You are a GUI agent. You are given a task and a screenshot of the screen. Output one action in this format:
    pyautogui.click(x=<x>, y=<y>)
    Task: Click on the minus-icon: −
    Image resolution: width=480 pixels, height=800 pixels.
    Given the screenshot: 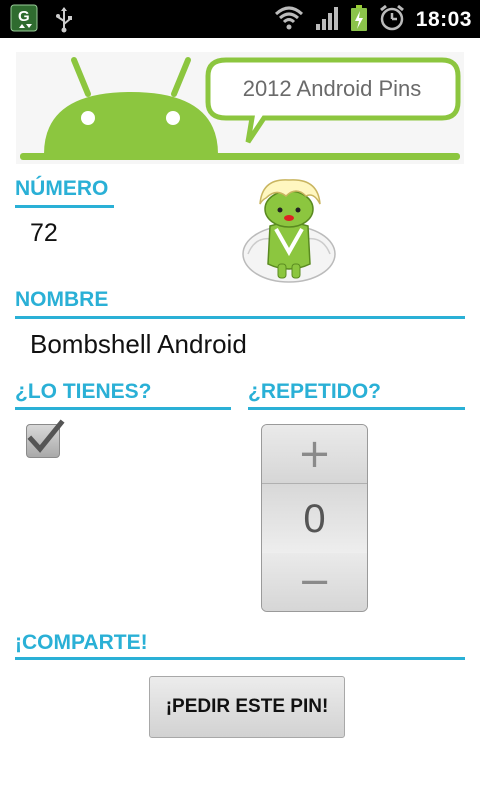 What is the action you would take?
    pyautogui.click(x=314, y=582)
    